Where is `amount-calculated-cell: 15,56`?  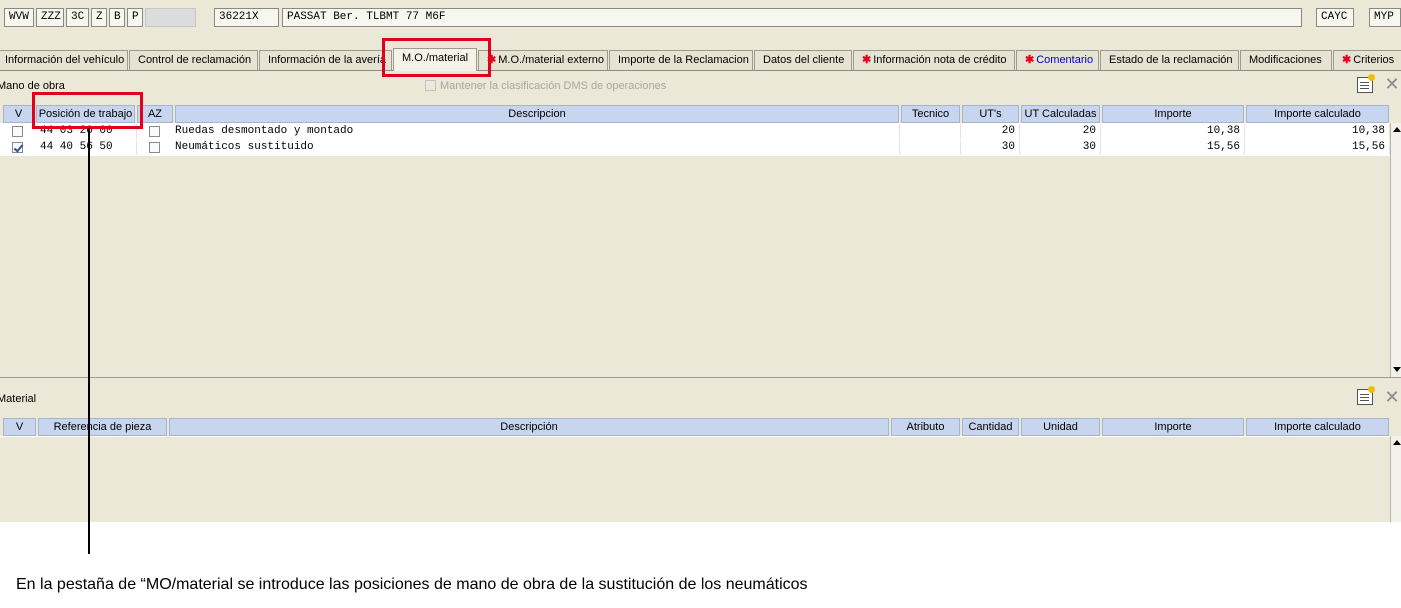 amount-calculated-cell: 15,56 is located at coordinates (1317, 147).